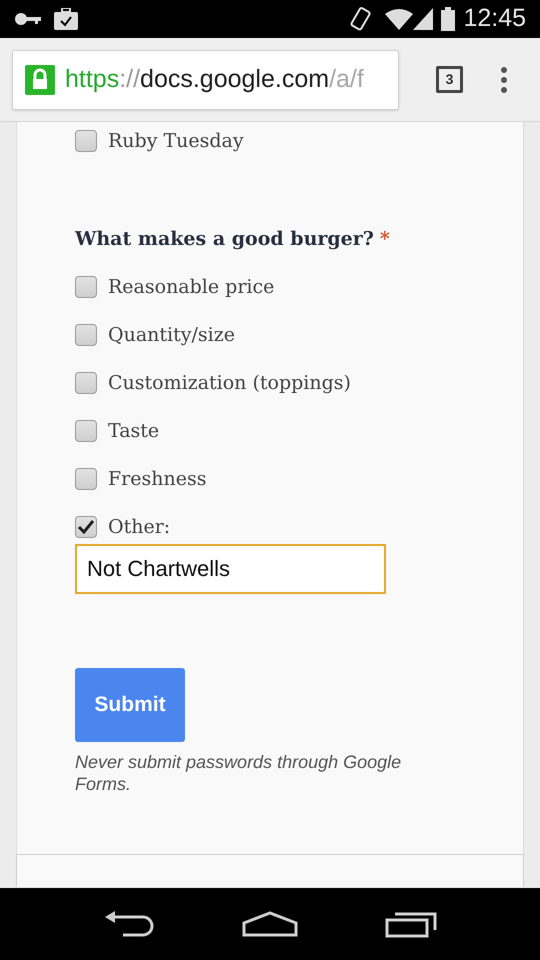 The height and width of the screenshot is (960, 540). Describe the element at coordinates (361, 19) in the screenshot. I see `vibrate-icon` at that location.